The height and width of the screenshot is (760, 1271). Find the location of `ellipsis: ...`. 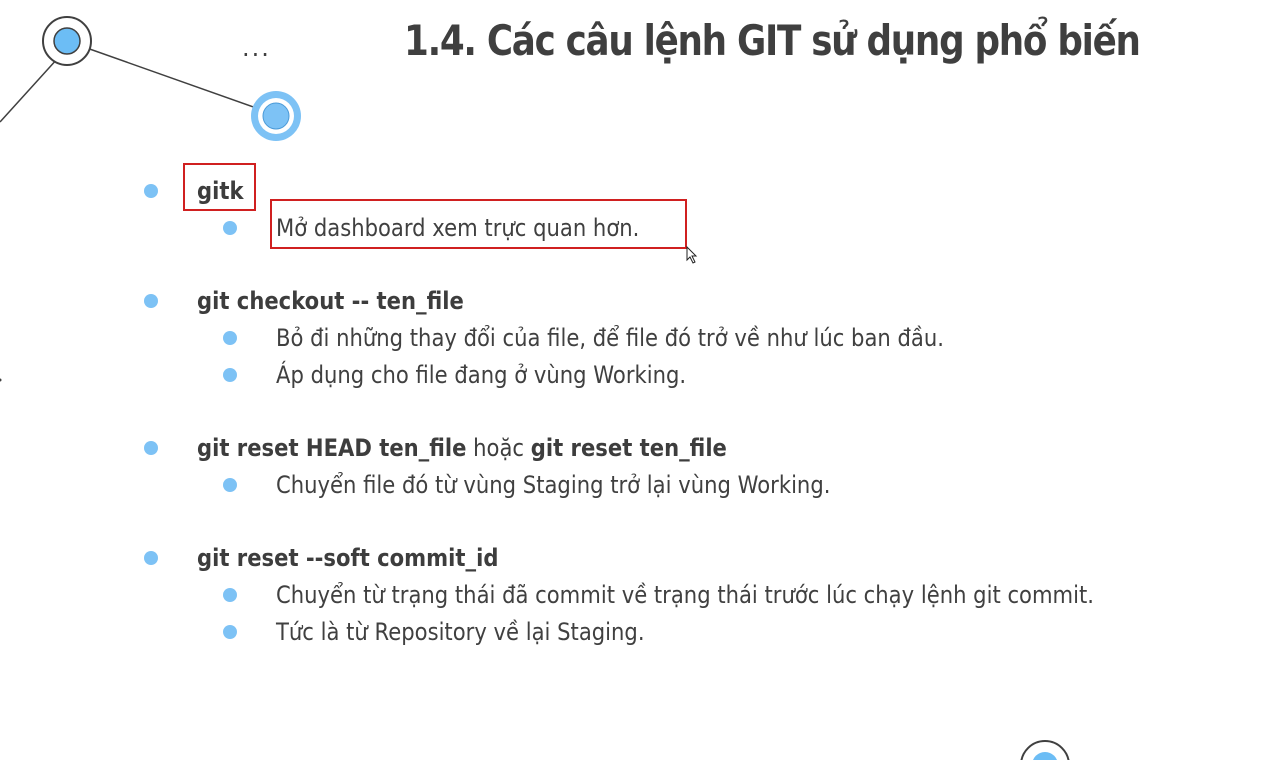

ellipsis: ... is located at coordinates (256, 48).